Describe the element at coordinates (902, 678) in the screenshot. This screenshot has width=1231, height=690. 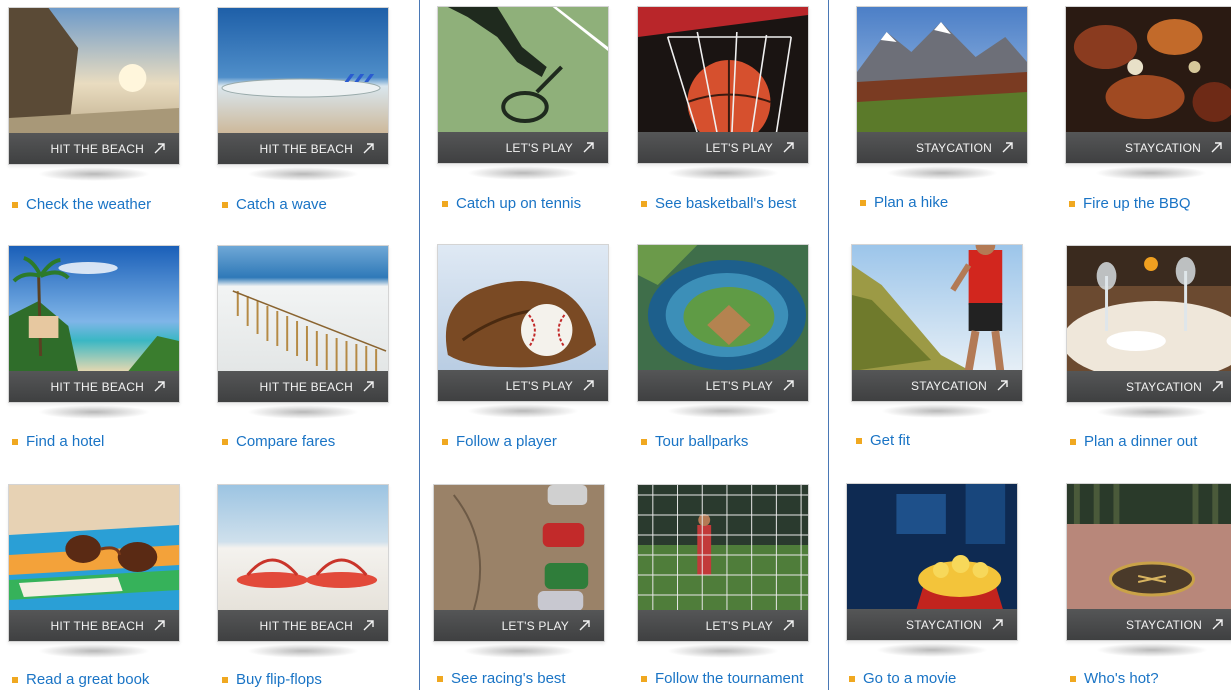
I see `link-go-to-a-movie: Go to a movie` at that location.